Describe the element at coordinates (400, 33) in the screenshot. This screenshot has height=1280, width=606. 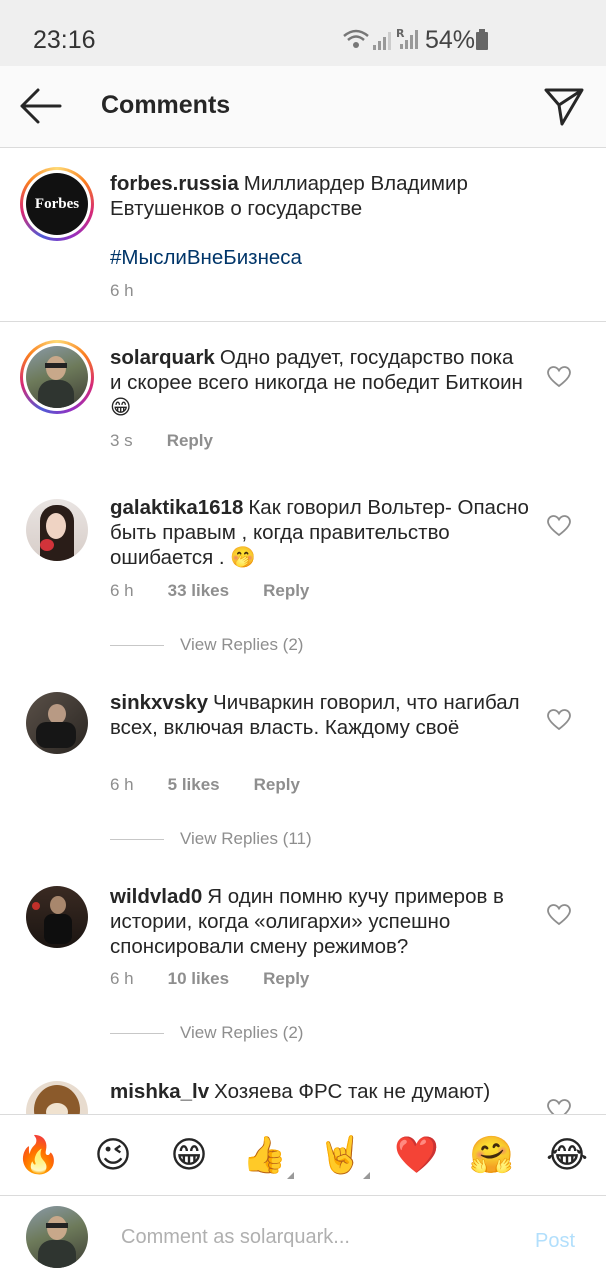
I see `svg-text: R` at that location.